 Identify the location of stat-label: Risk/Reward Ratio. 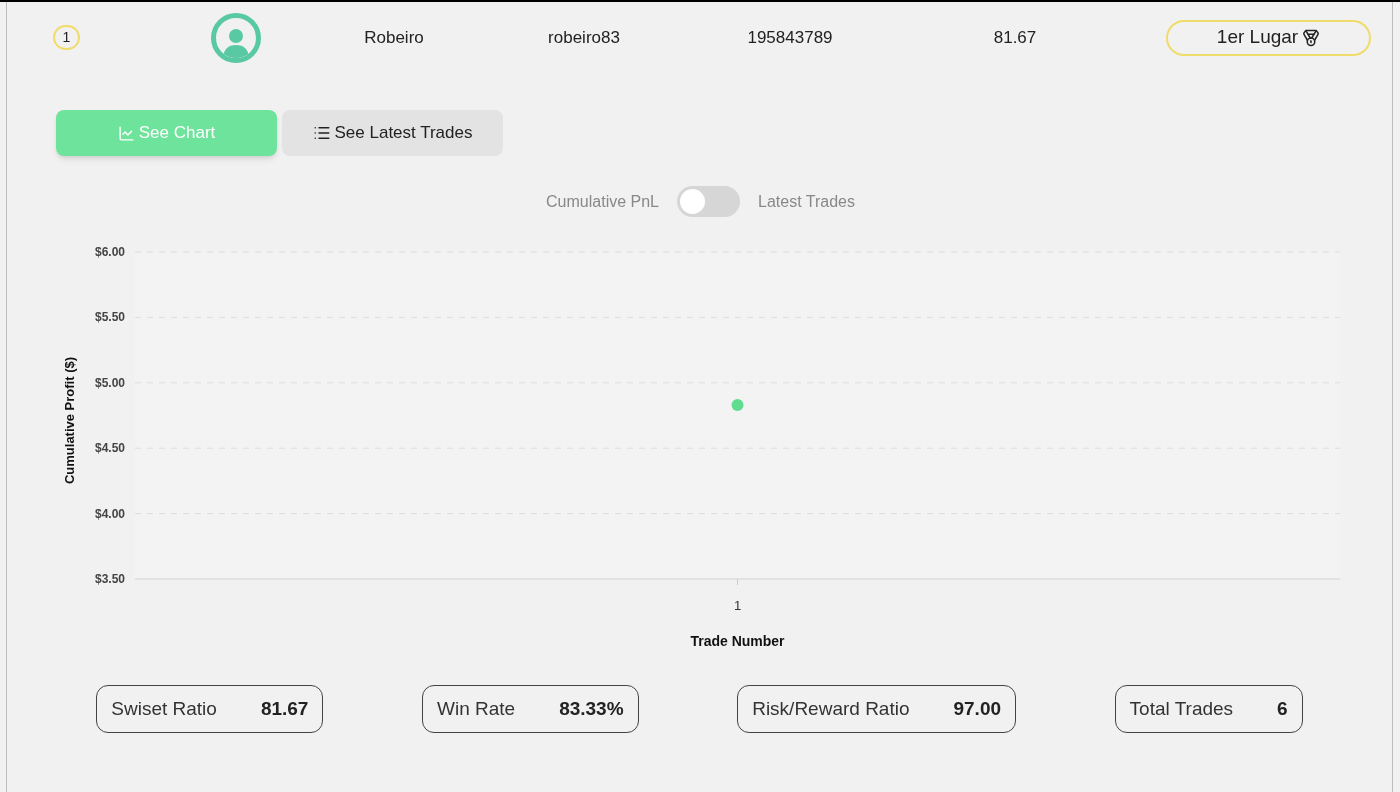
(831, 708).